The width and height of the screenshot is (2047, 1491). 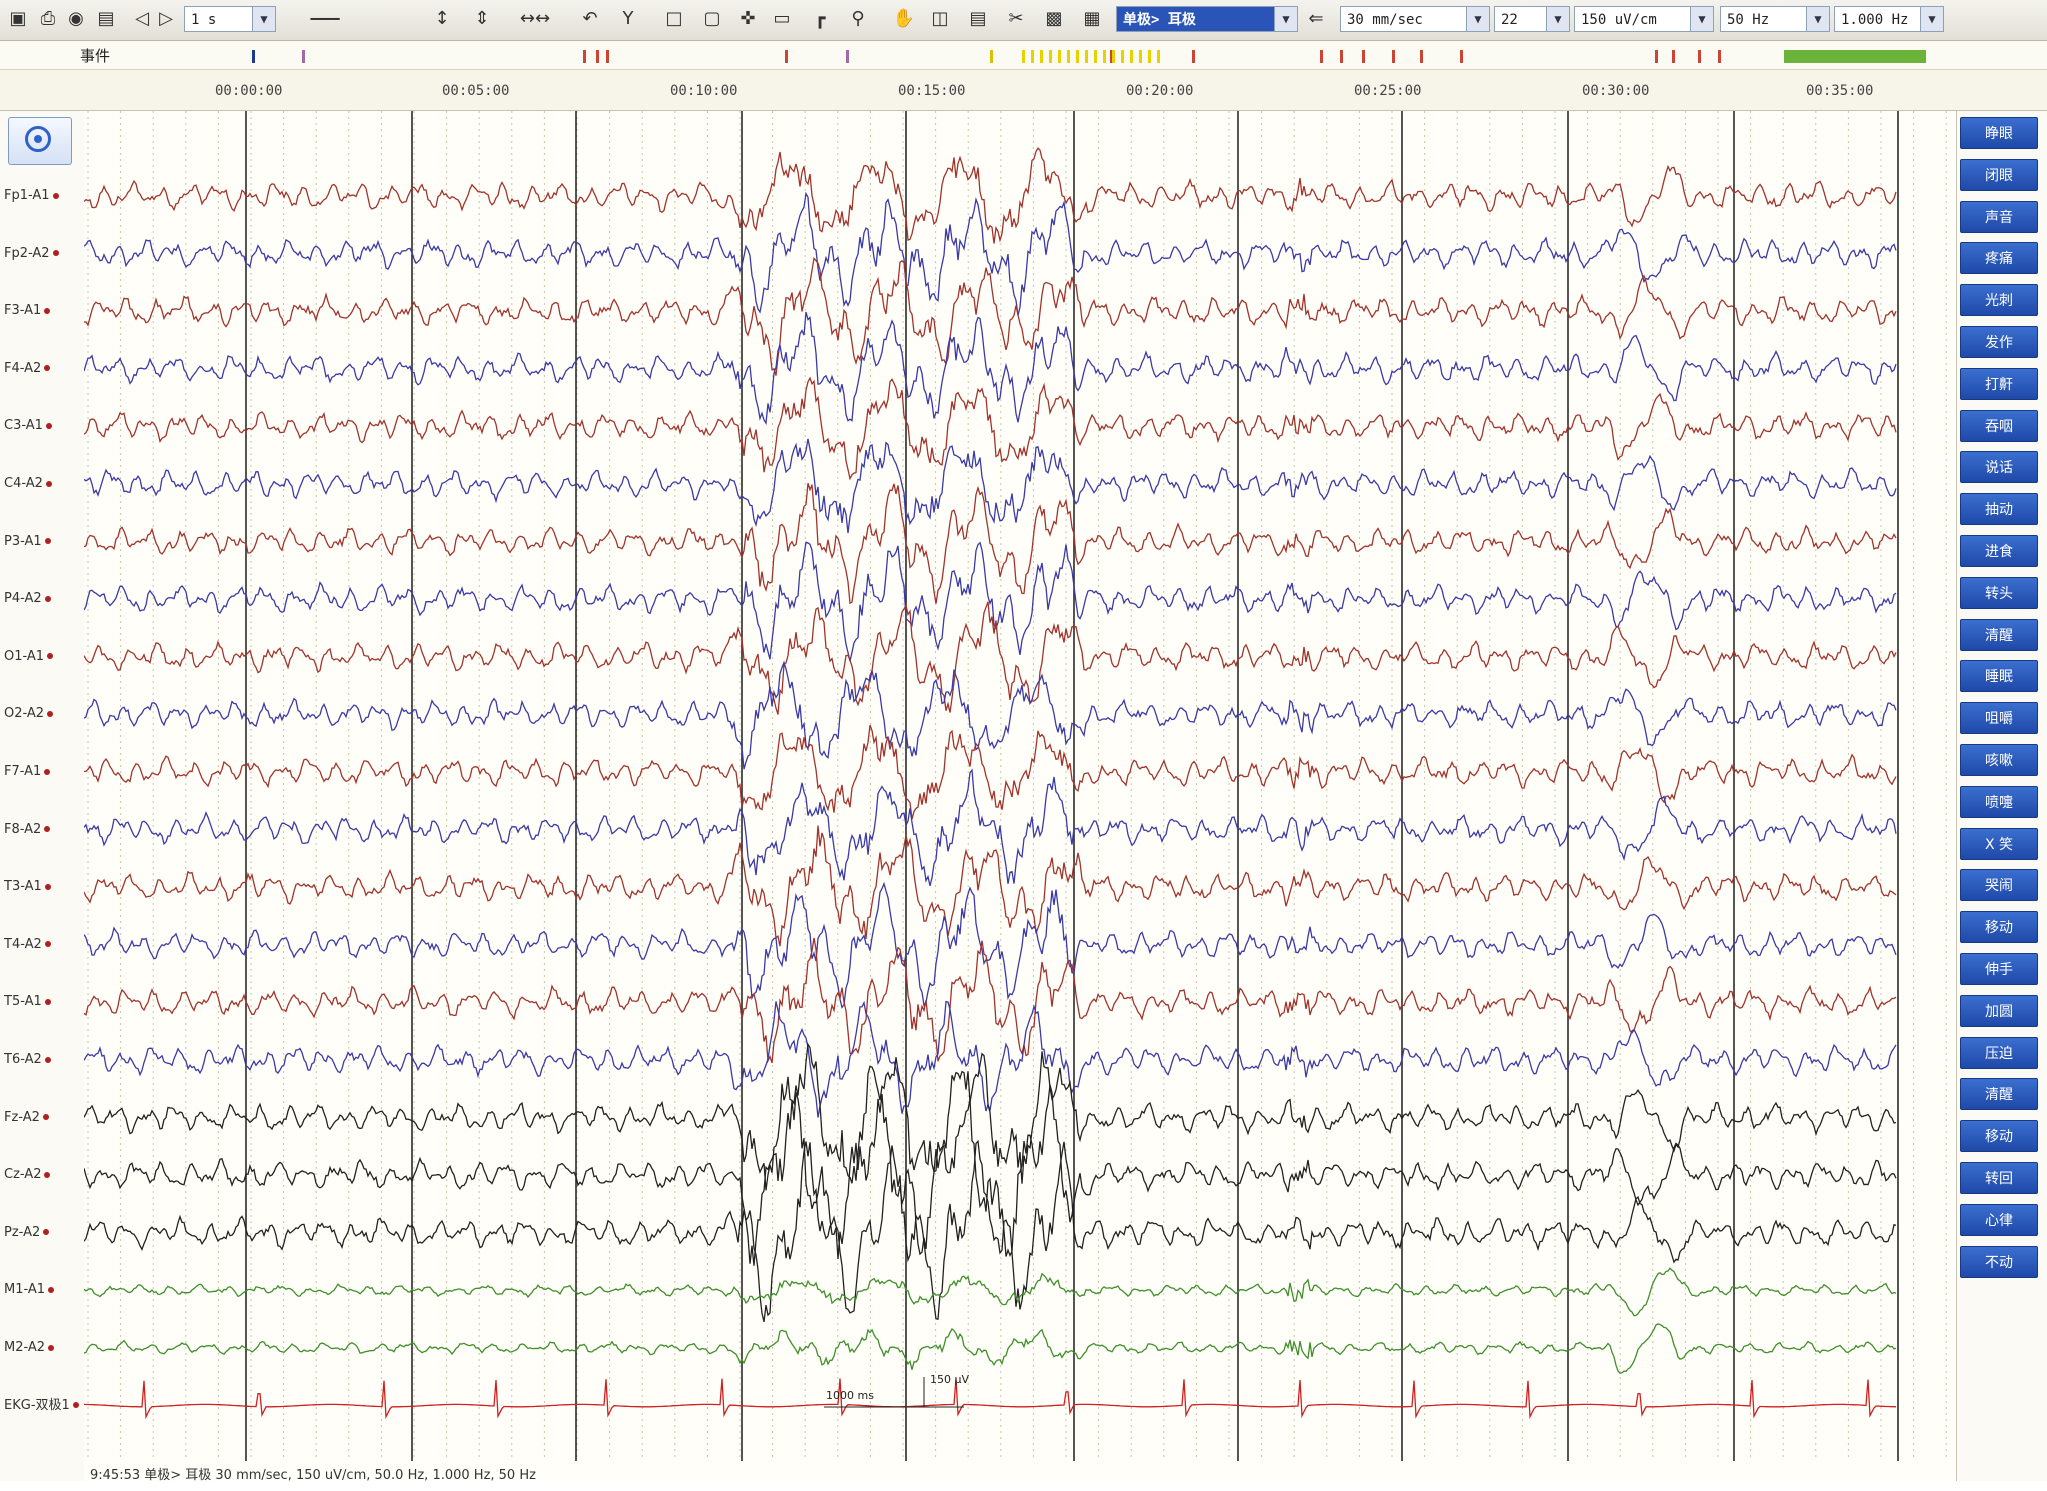 I want to click on channel-label: O1-A1, so click(x=29, y=657).